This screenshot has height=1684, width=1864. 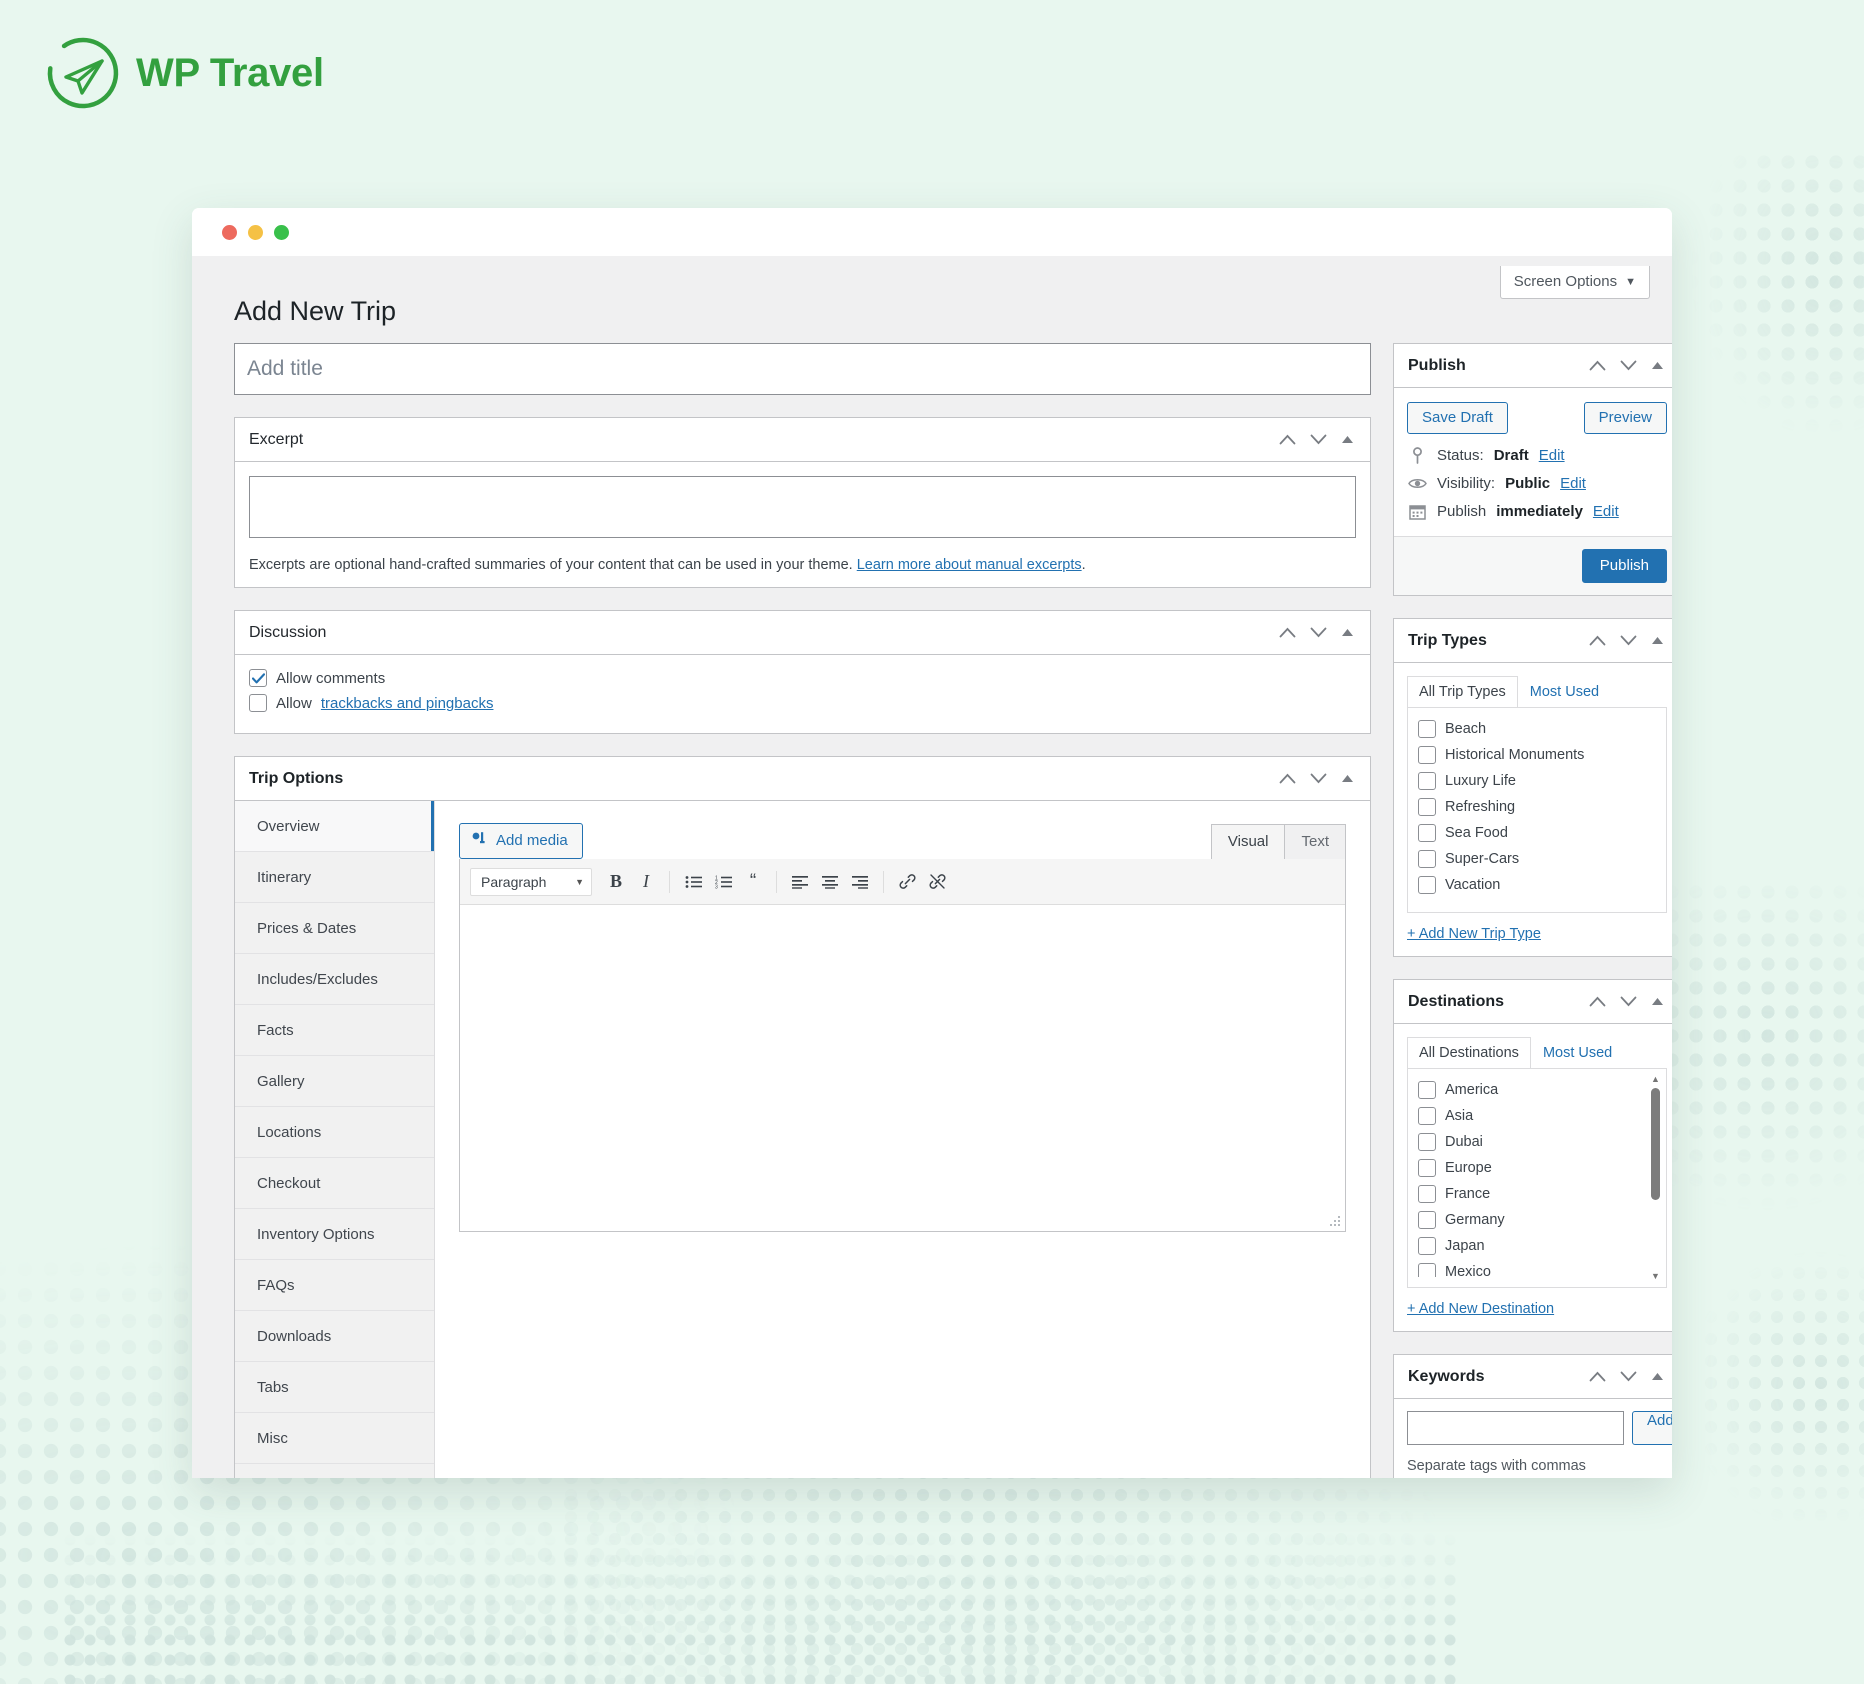 What do you see at coordinates (802, 633) in the screenshot?
I see `discussion-metabox-header: Discussion` at bounding box center [802, 633].